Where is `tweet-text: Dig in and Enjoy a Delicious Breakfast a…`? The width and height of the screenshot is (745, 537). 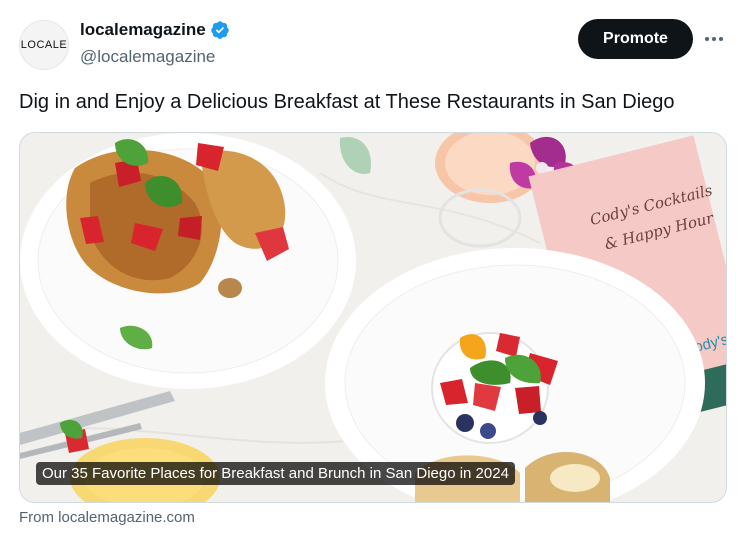 tweet-text: Dig in and Enjoy a Delicious Breakfast a… is located at coordinates (347, 102).